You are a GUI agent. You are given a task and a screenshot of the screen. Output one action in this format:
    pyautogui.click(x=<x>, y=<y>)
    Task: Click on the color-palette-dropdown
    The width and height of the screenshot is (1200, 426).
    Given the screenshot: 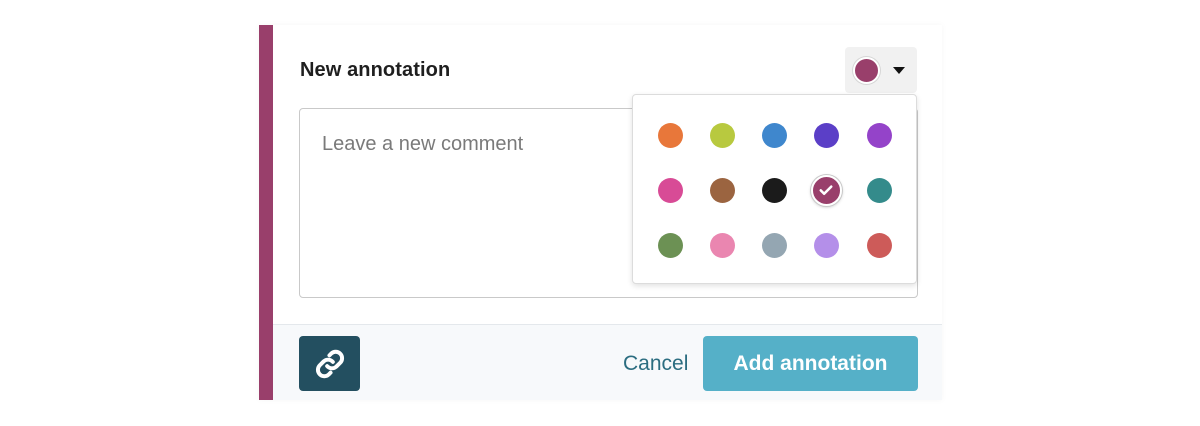 What is the action you would take?
    pyautogui.click(x=774, y=189)
    